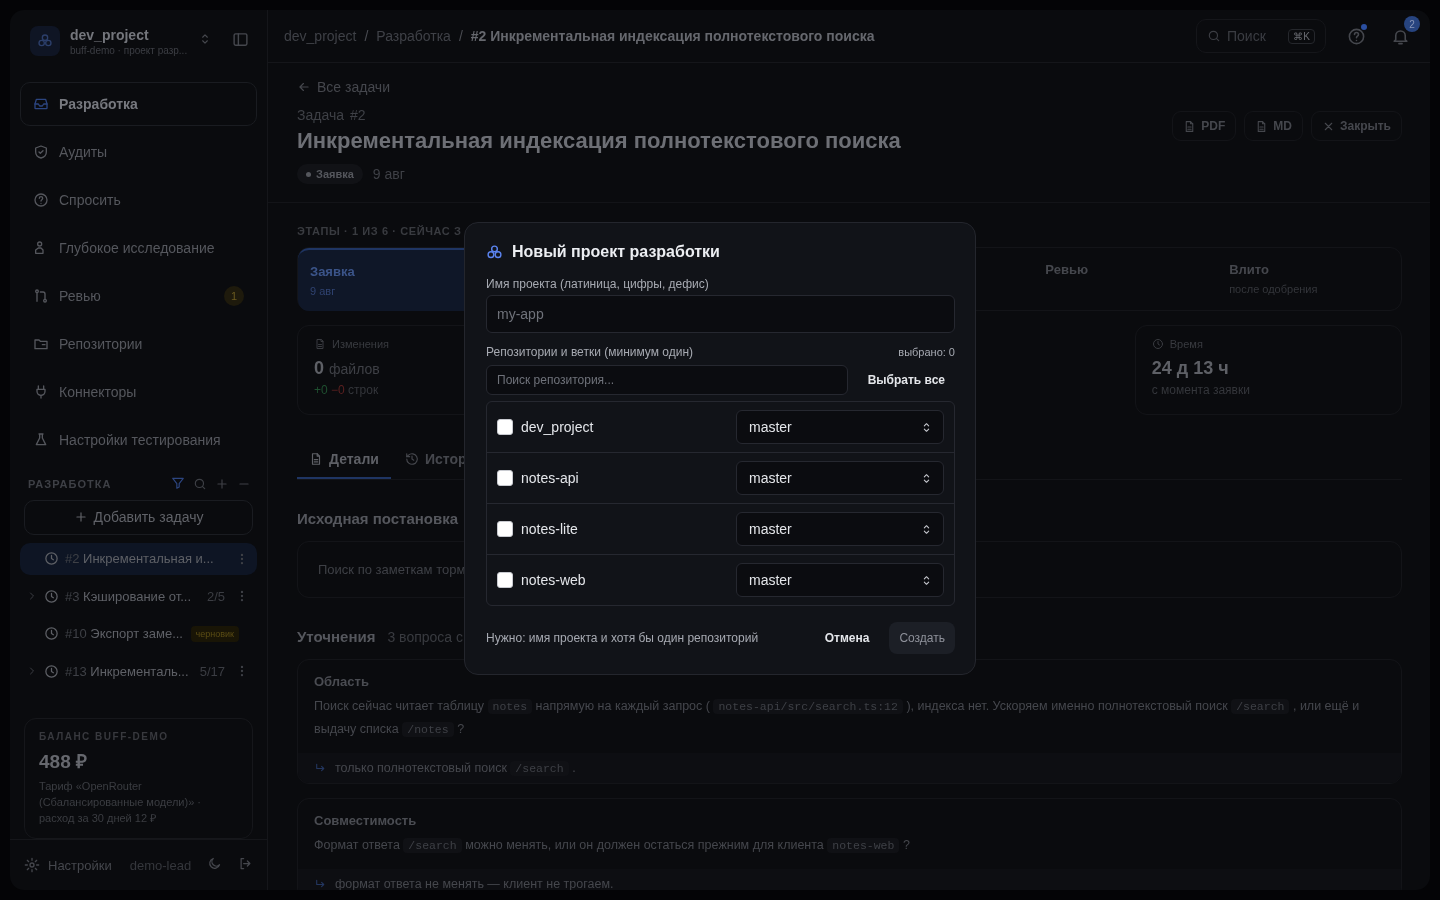  Describe the element at coordinates (90, 200) in the screenshot. I see `nav-label: Спросить` at that location.